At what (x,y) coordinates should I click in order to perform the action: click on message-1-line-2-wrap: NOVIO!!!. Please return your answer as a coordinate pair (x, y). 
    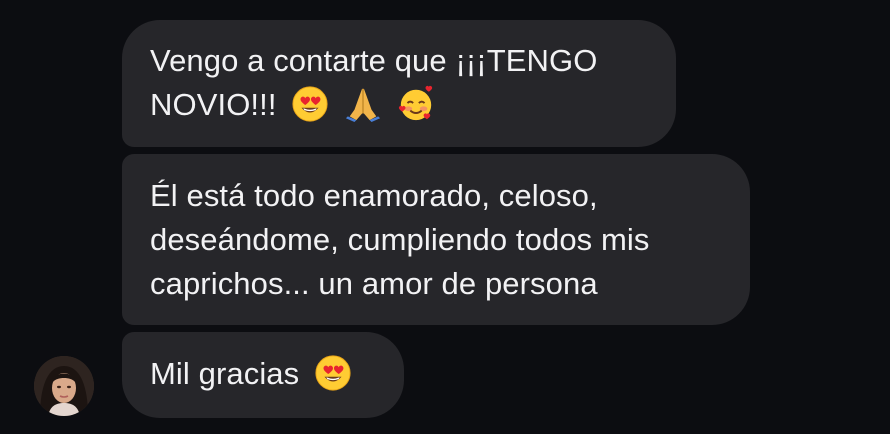
    Looking at the image, I should click on (399, 105).